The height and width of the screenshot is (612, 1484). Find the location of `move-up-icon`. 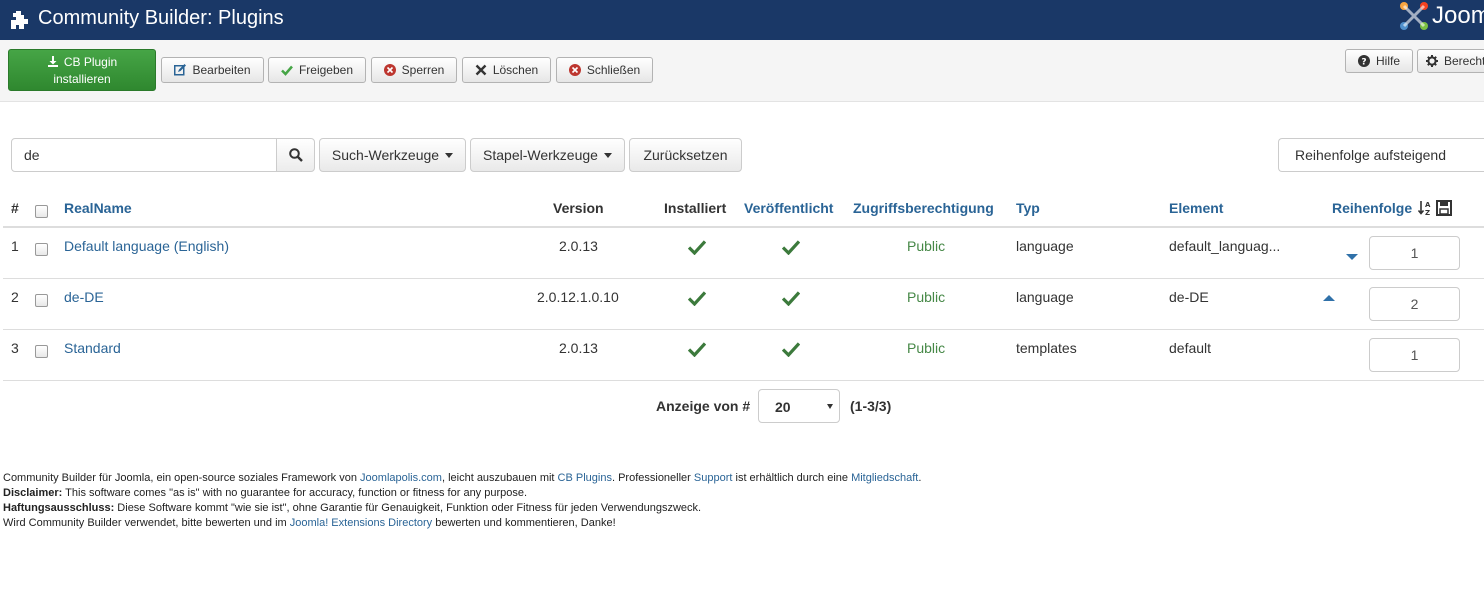

move-up-icon is located at coordinates (1329, 298).